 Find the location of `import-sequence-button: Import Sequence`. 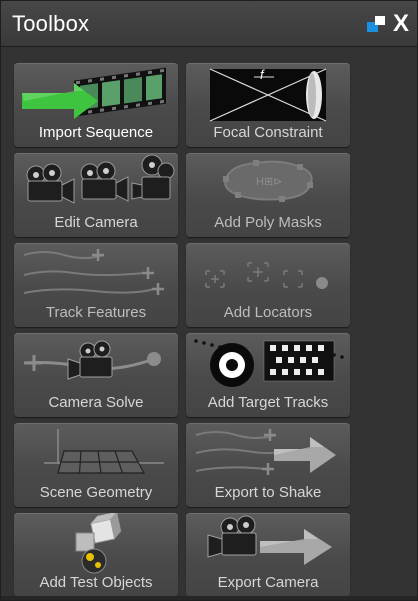

import-sequence-button: Import Sequence is located at coordinates (96, 105).